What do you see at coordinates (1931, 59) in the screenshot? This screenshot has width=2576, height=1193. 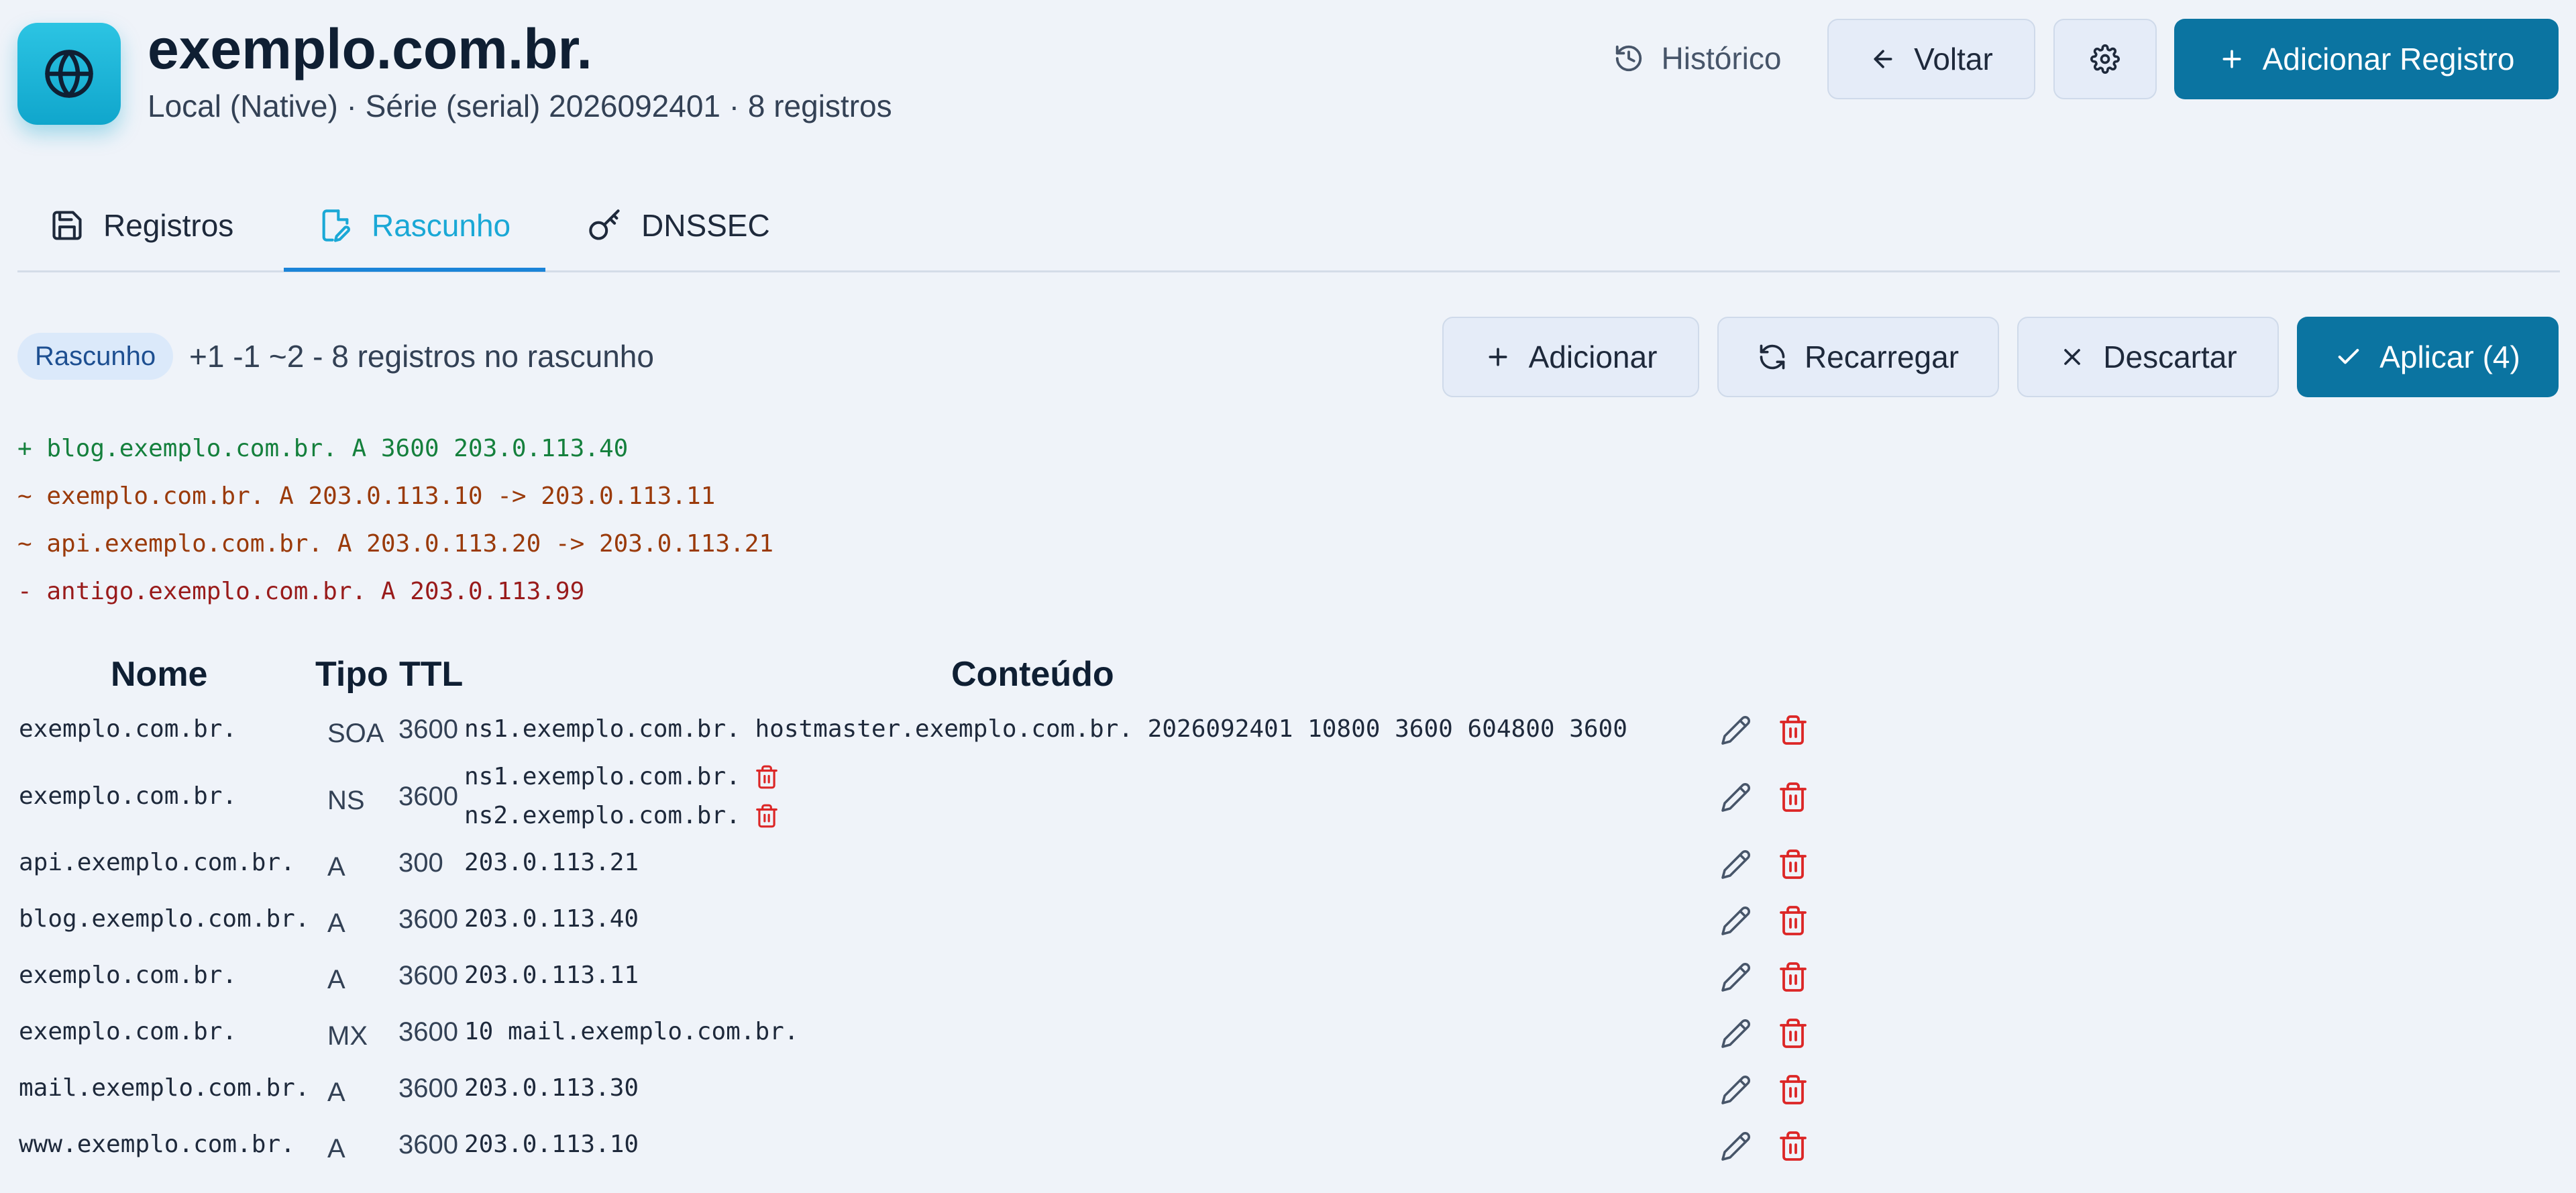 I see `back-button: Voltar` at bounding box center [1931, 59].